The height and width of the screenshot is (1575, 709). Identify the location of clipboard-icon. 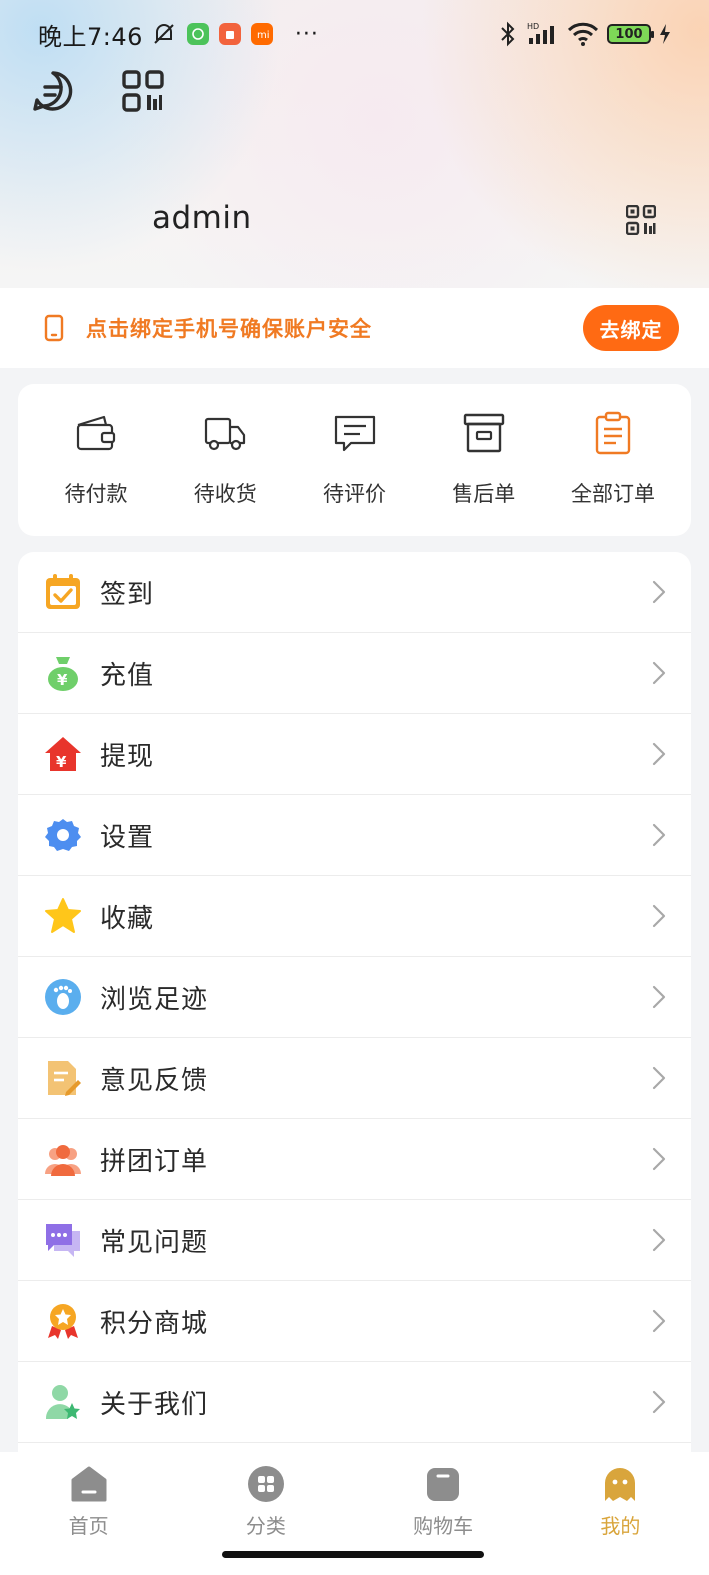
(613, 433).